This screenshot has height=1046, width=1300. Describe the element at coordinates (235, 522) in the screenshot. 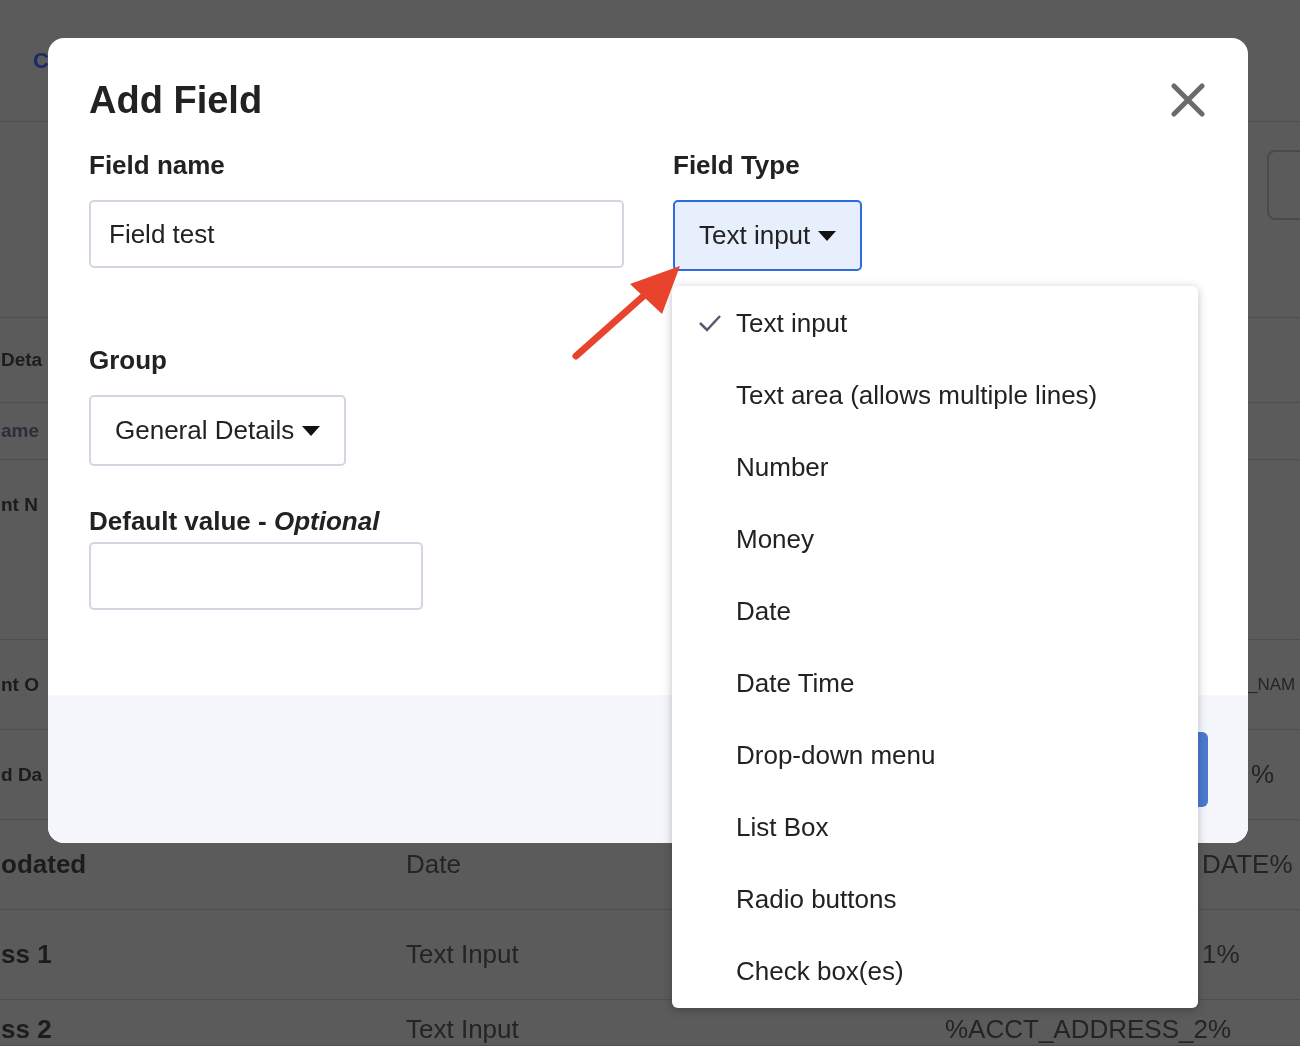

I see `field-label: Default value - Optional` at that location.